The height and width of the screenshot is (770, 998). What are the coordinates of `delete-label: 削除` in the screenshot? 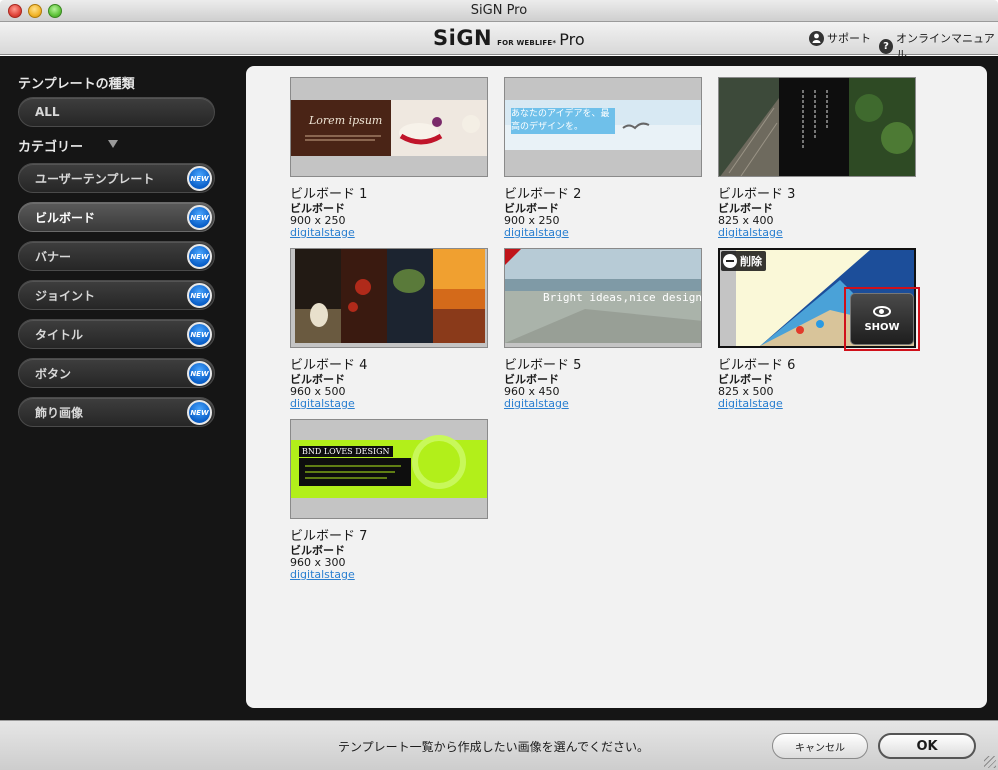 It's located at (751, 261).